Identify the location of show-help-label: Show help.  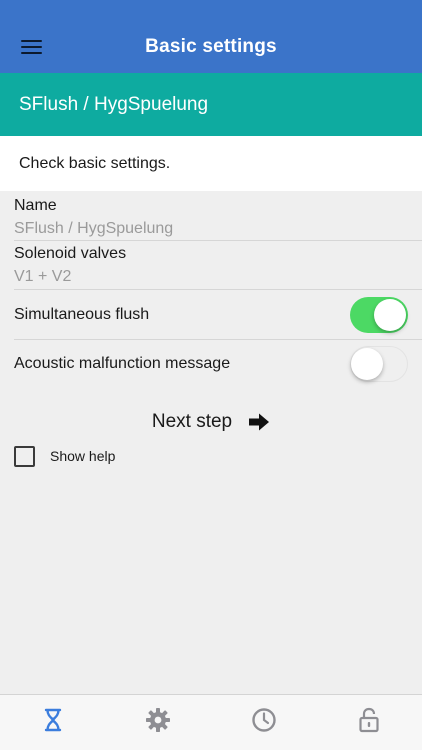
(83, 456).